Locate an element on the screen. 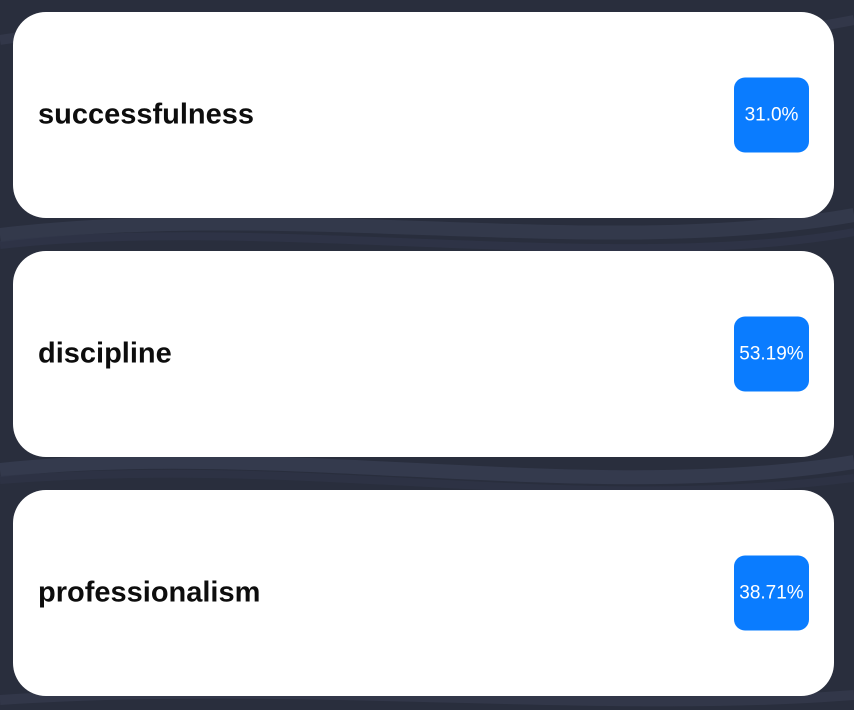  card-label: successfulness is located at coordinates (146, 114).